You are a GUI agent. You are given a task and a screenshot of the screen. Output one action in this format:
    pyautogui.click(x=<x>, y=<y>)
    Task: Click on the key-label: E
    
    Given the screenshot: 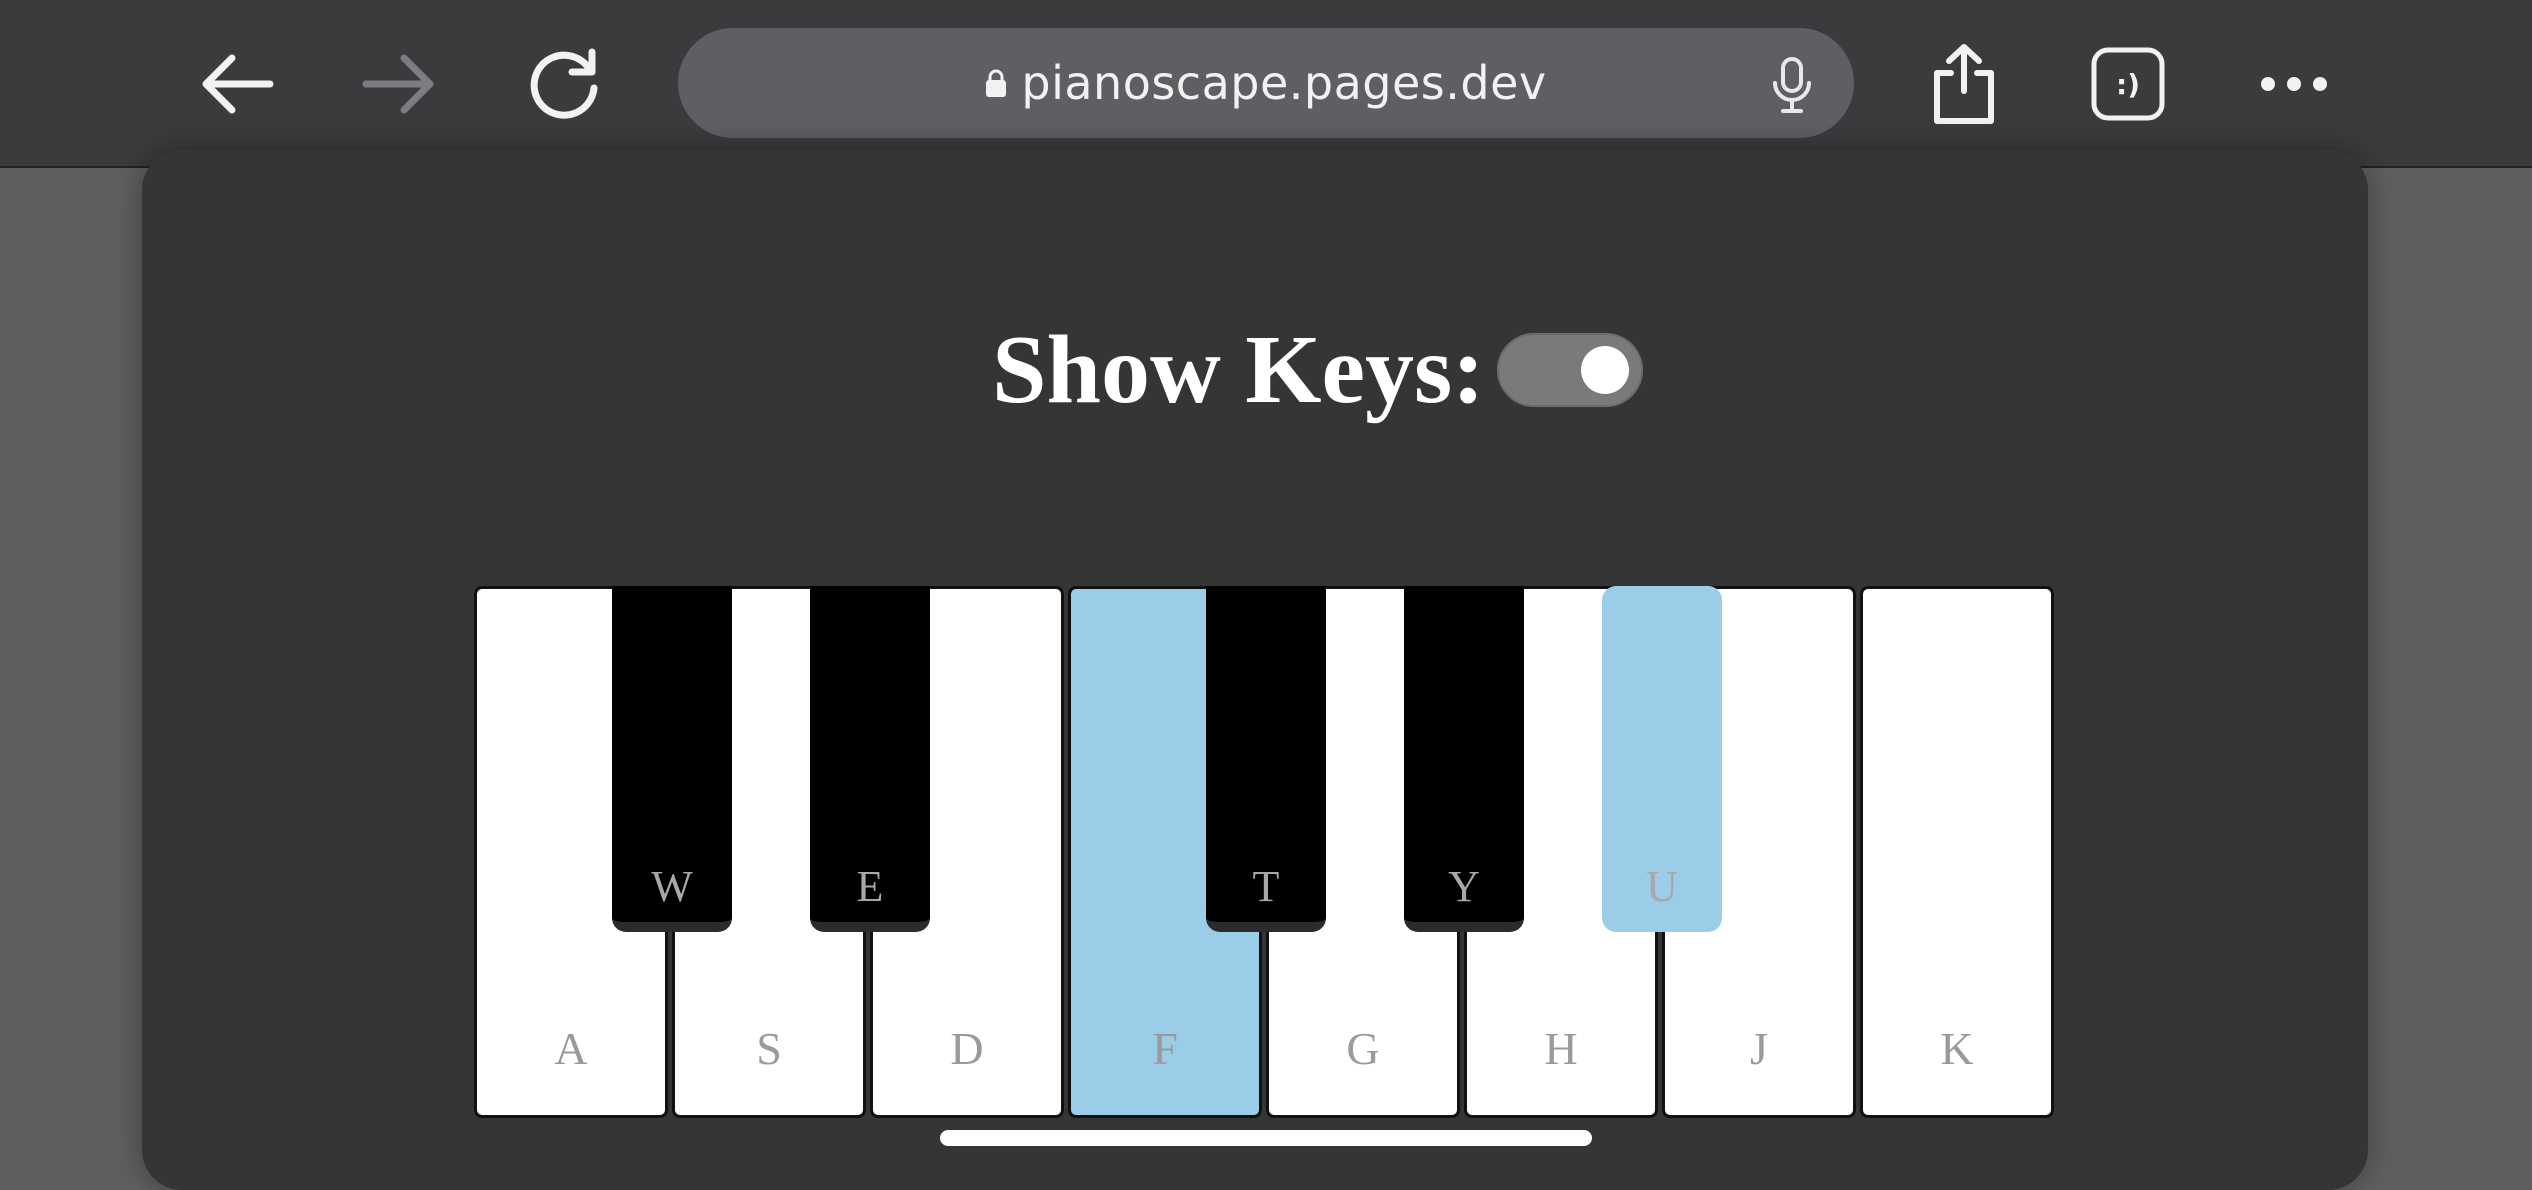 What is the action you would take?
    pyautogui.click(x=870, y=886)
    